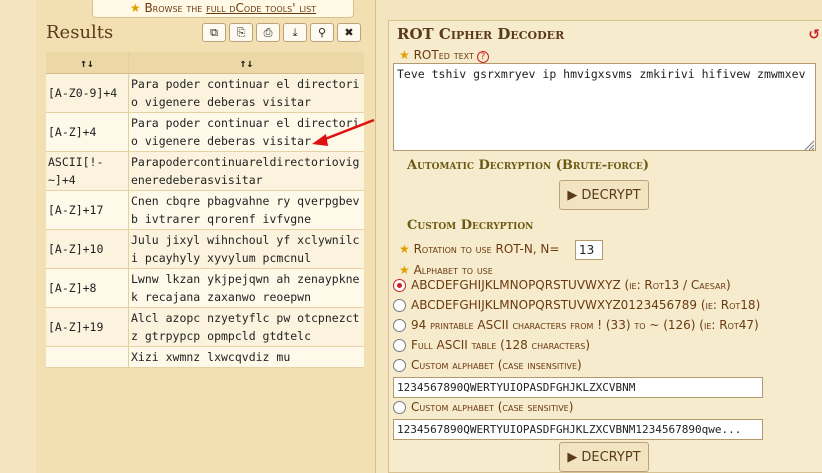 This screenshot has width=822, height=473. I want to click on option-label: Full ASCII table (128 characters), so click(501, 345).